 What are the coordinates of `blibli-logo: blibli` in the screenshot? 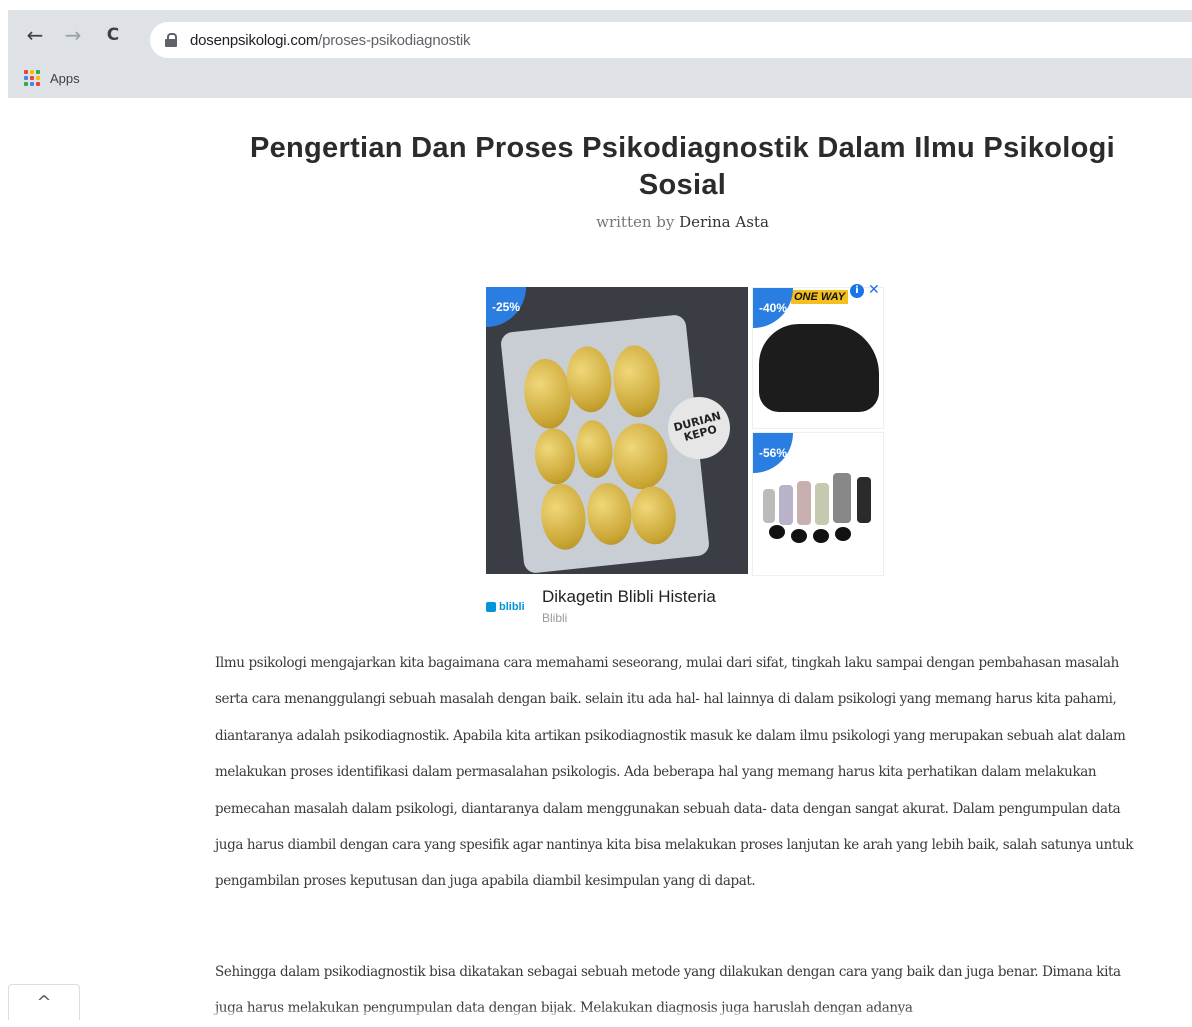 It's located at (508, 607).